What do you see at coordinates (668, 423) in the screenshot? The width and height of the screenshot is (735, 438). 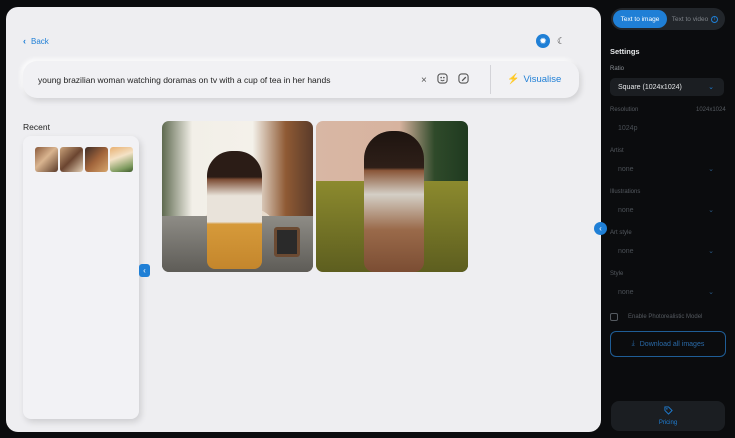 I see `pricing-label: Pricing` at bounding box center [668, 423].